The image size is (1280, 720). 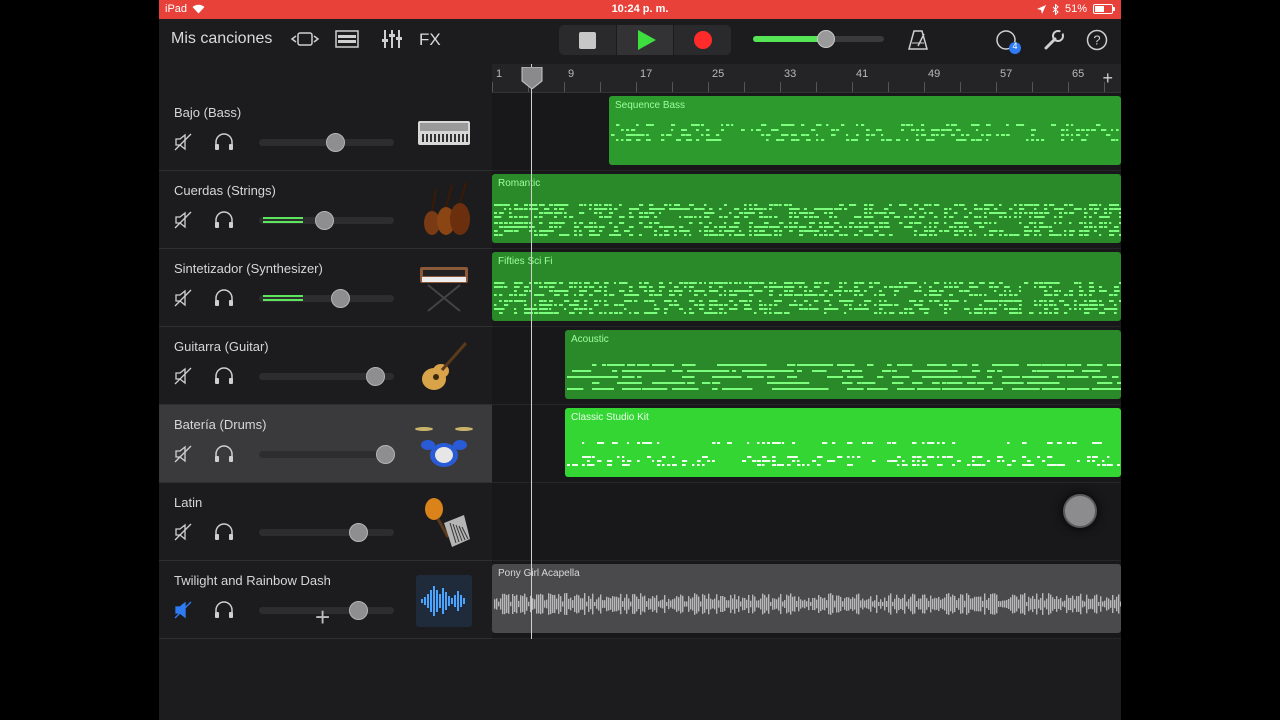 I want to click on loop-browser-icon: 4, so click(x=1009, y=42).